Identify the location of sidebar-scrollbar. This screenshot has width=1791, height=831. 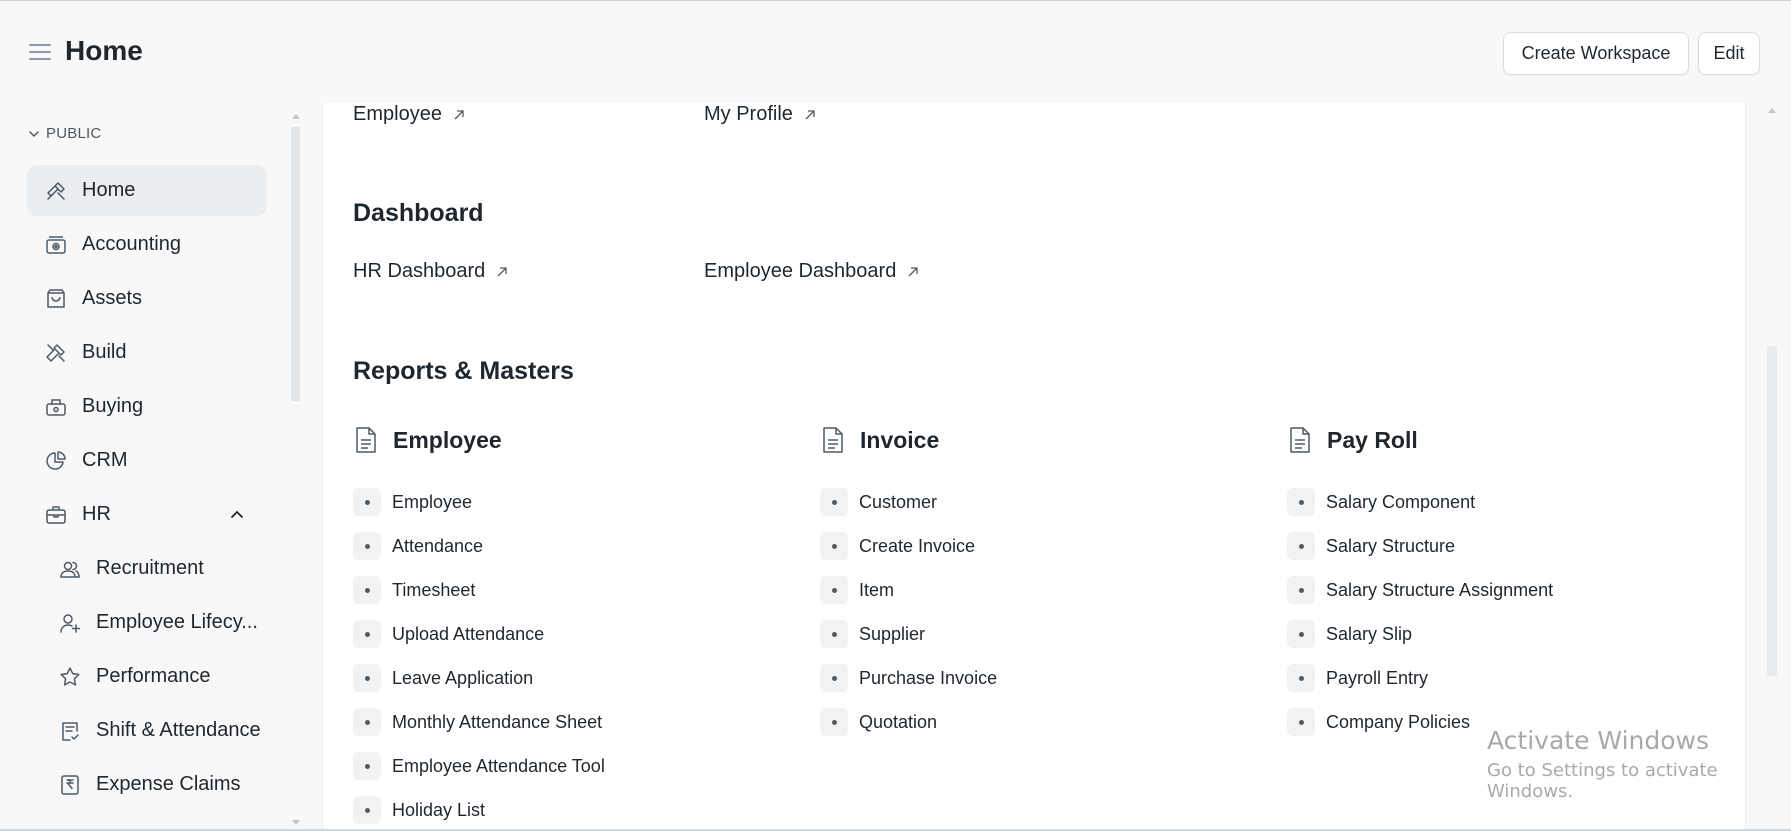
(295, 264).